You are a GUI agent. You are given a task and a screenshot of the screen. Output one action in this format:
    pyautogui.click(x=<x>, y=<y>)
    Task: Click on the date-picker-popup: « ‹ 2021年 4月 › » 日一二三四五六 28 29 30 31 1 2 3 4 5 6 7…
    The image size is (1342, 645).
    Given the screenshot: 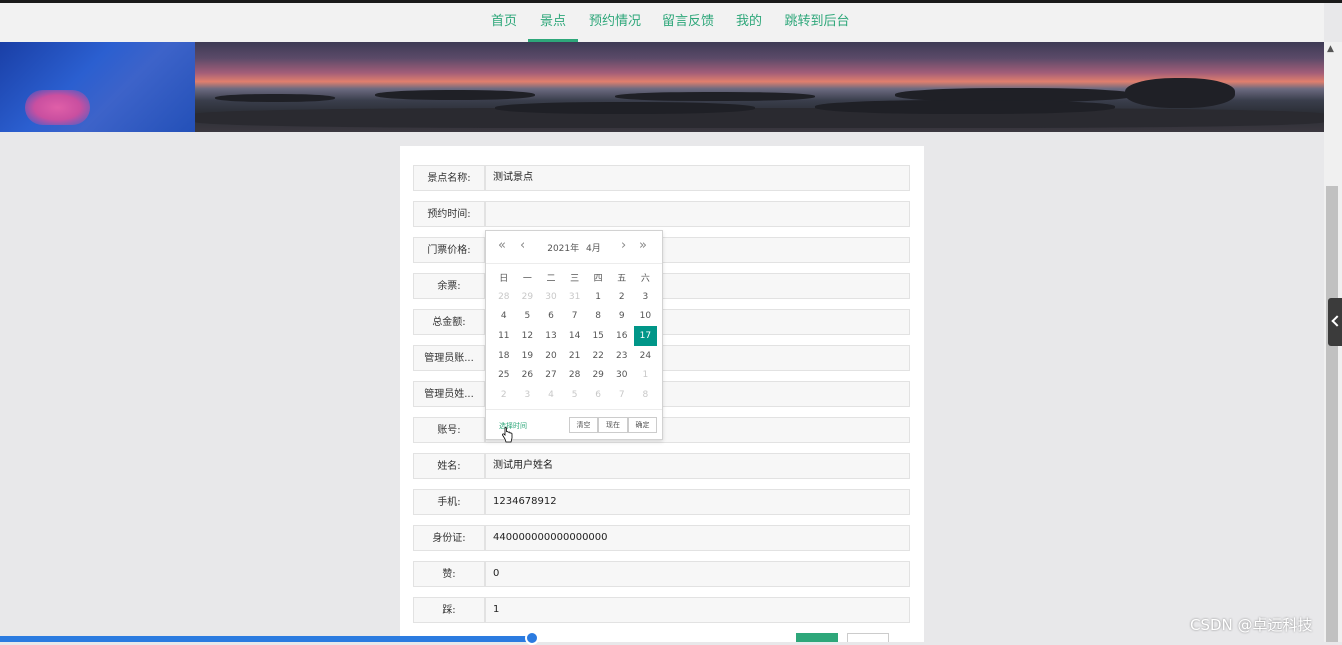 What is the action you would take?
    pyautogui.click(x=574, y=335)
    